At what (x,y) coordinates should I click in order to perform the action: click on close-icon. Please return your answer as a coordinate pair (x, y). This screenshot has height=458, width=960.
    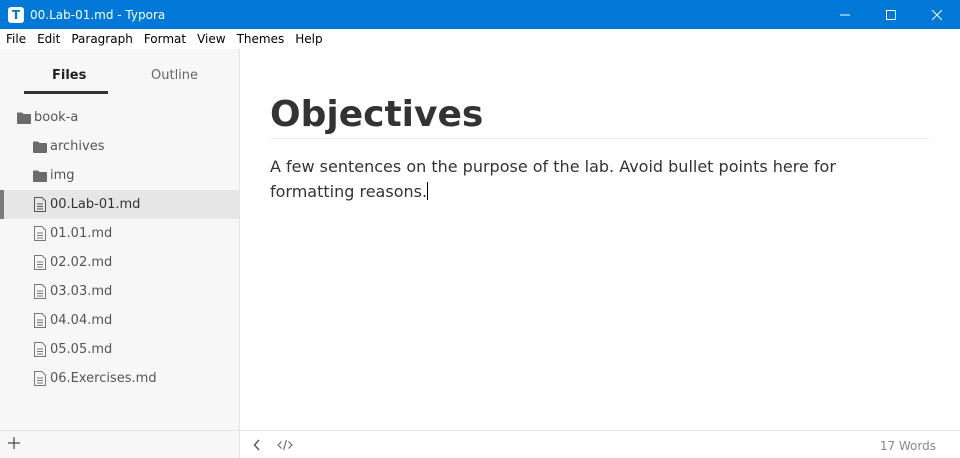
    Looking at the image, I should click on (937, 14).